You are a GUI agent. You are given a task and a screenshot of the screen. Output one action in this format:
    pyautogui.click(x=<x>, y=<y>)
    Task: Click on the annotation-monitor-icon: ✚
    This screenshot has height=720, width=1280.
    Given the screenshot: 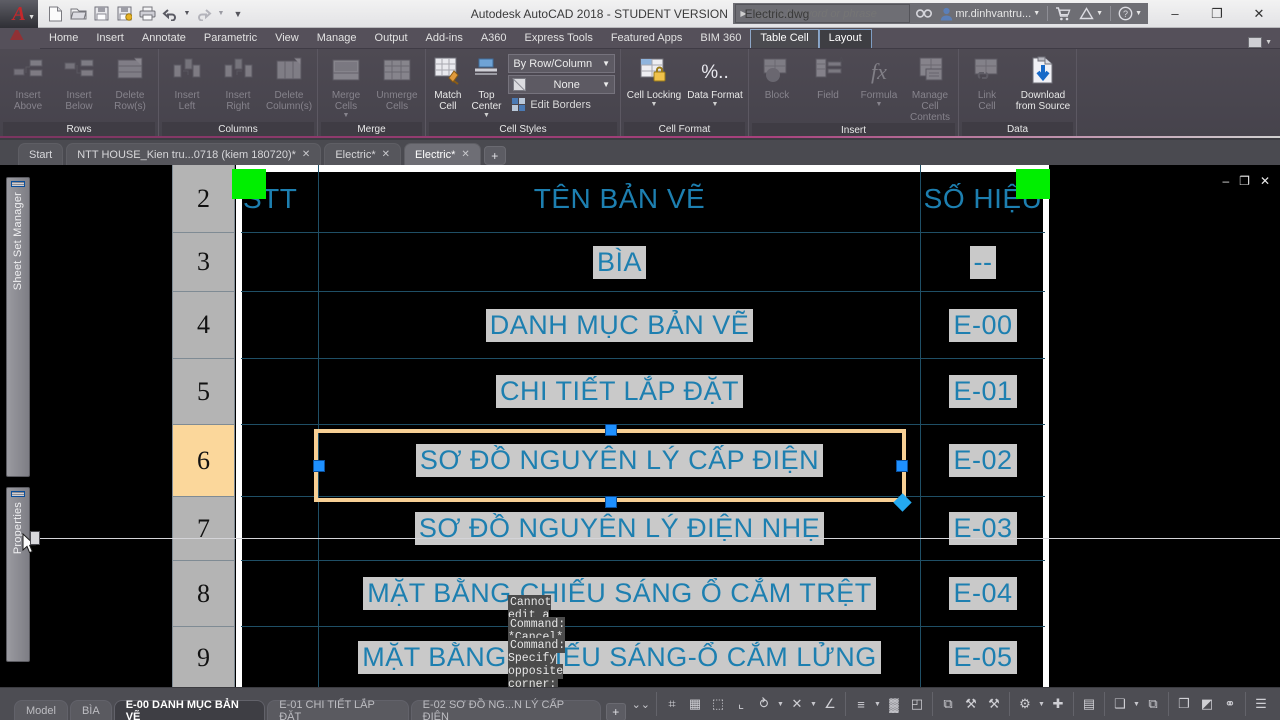 What is the action you would take?
    pyautogui.click(x=1058, y=704)
    